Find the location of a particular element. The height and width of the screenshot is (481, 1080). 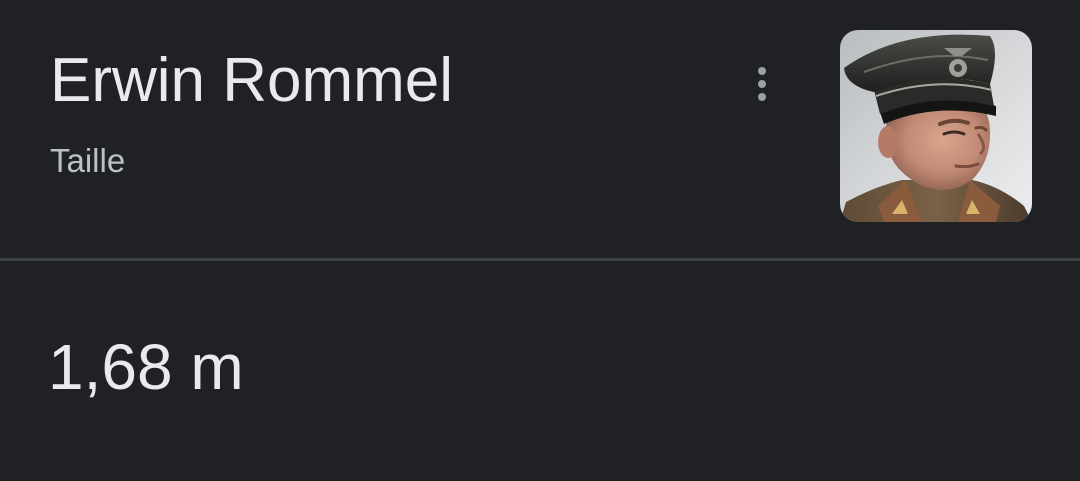

attribute-value: 1,68 m is located at coordinates (146, 367).